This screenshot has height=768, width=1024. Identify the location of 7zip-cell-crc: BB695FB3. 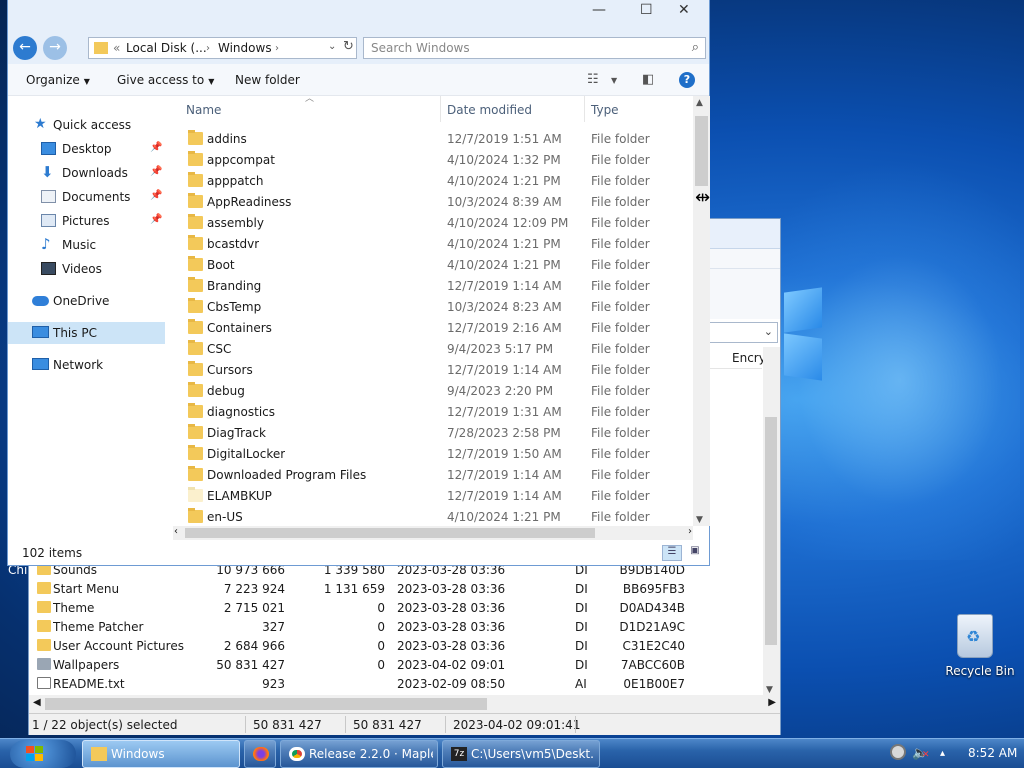
(653, 589).